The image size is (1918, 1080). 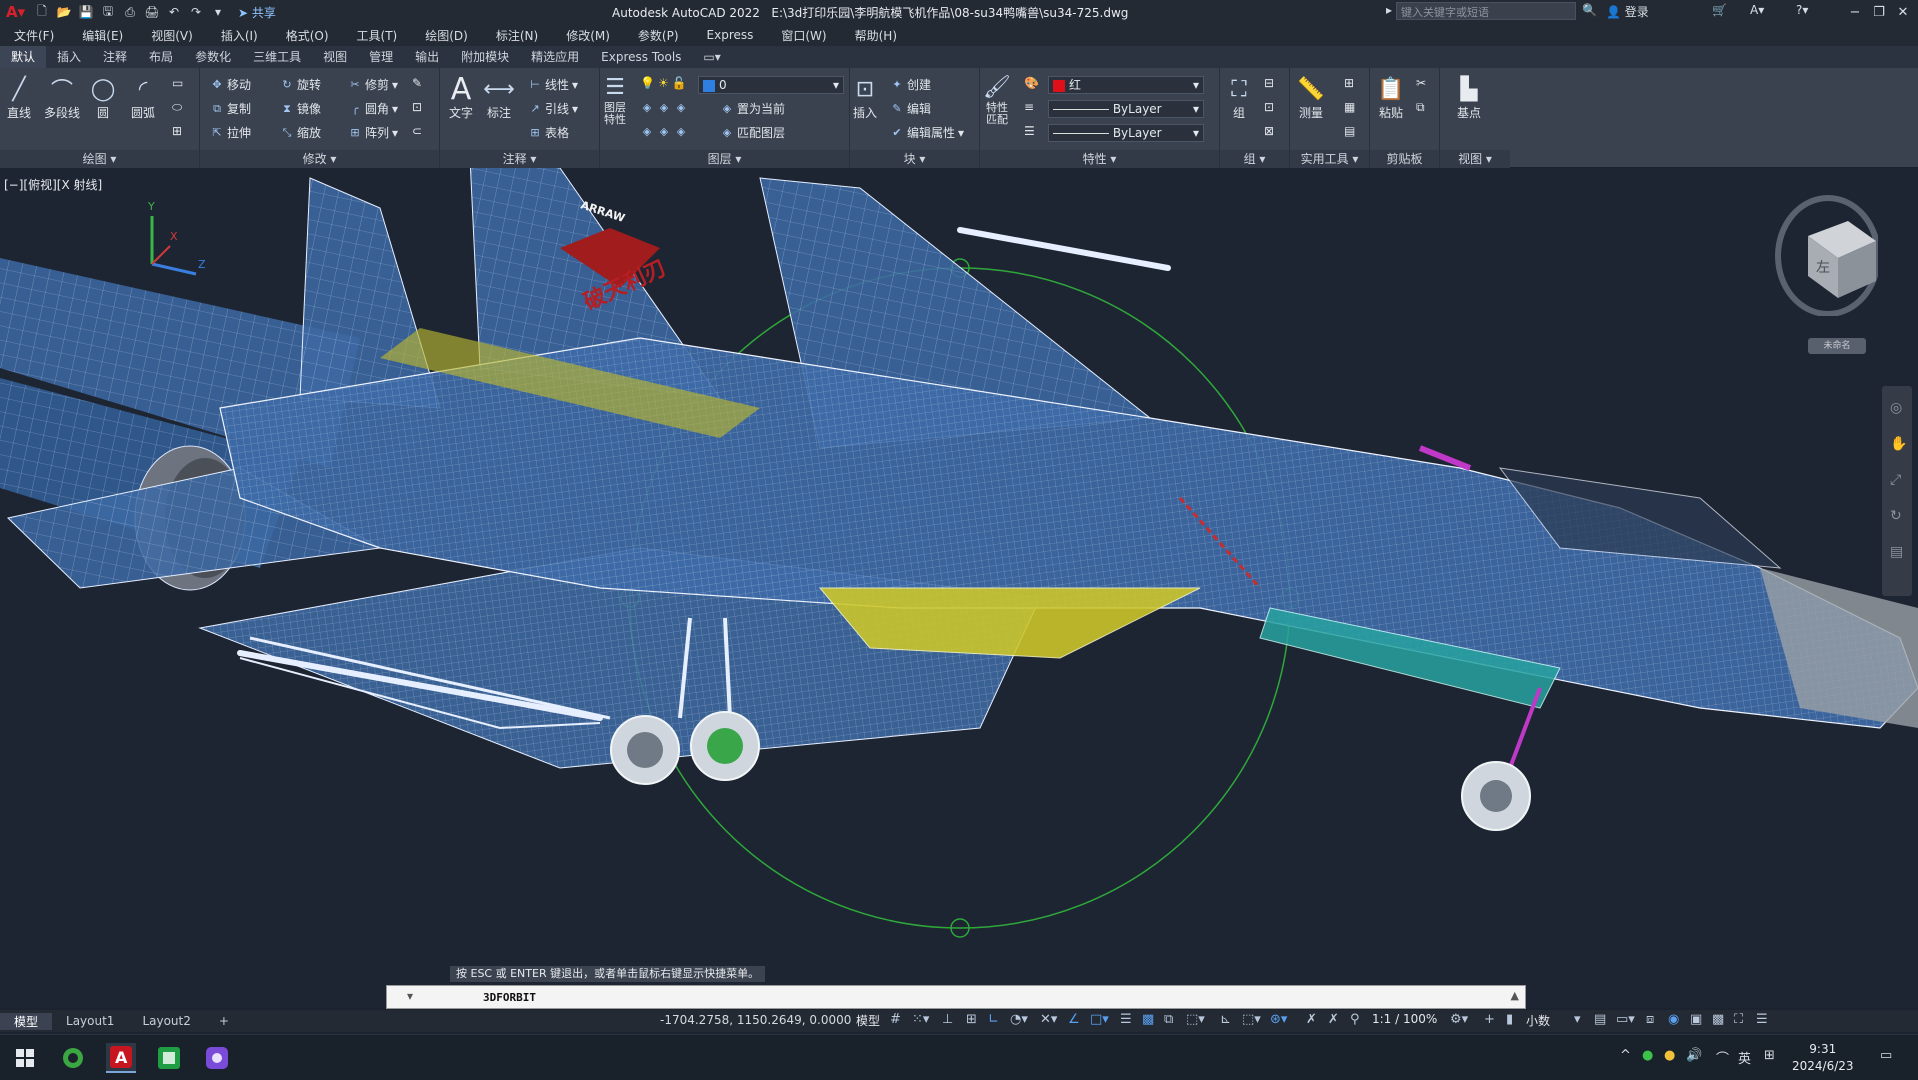 What do you see at coordinates (1538, 1020) in the screenshot?
I see `units-value: 小数` at bounding box center [1538, 1020].